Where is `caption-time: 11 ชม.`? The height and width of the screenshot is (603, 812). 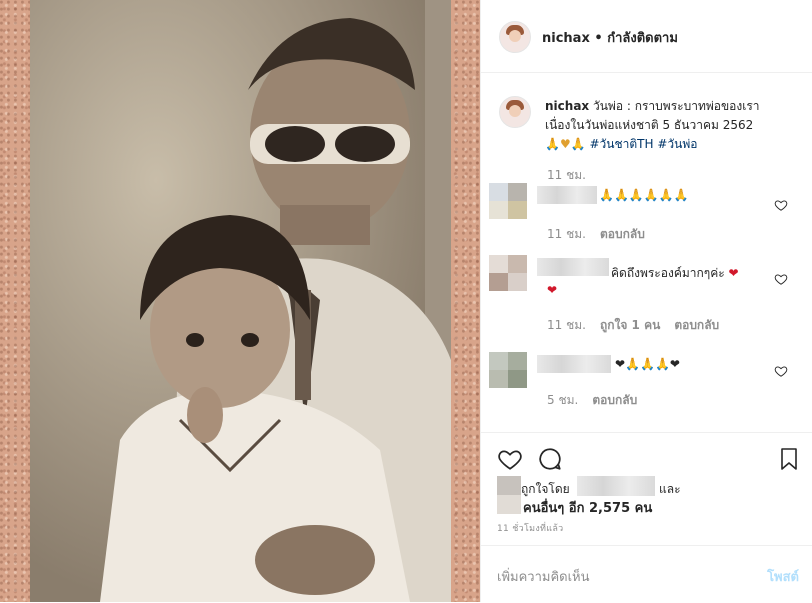 caption-time: 11 ชม. is located at coordinates (566, 175).